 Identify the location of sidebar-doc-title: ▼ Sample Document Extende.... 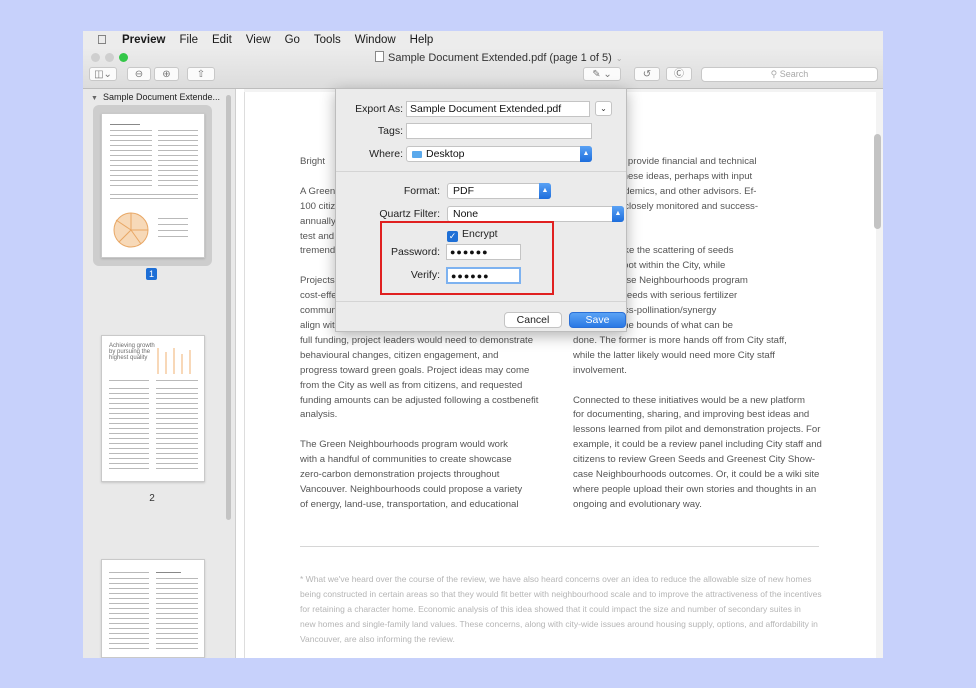
(155, 97).